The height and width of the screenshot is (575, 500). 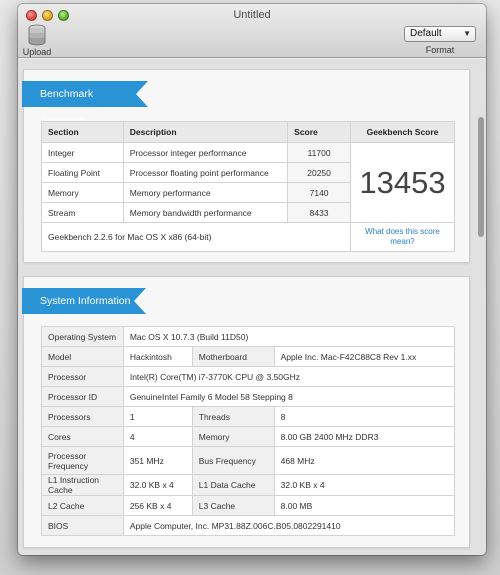 What do you see at coordinates (289, 376) in the screenshot?
I see `processor-value: Intel(R) Core(TM) i7-3770K CPU @ 3.50GHz` at bounding box center [289, 376].